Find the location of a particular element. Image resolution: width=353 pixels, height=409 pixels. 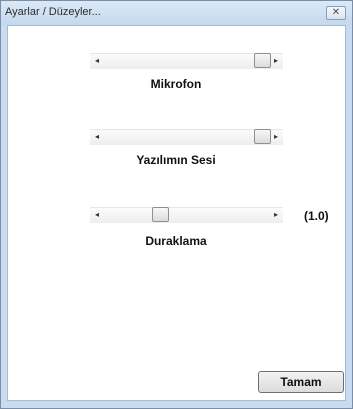

slider-duraklama: ◂ ▸ is located at coordinates (186, 215).